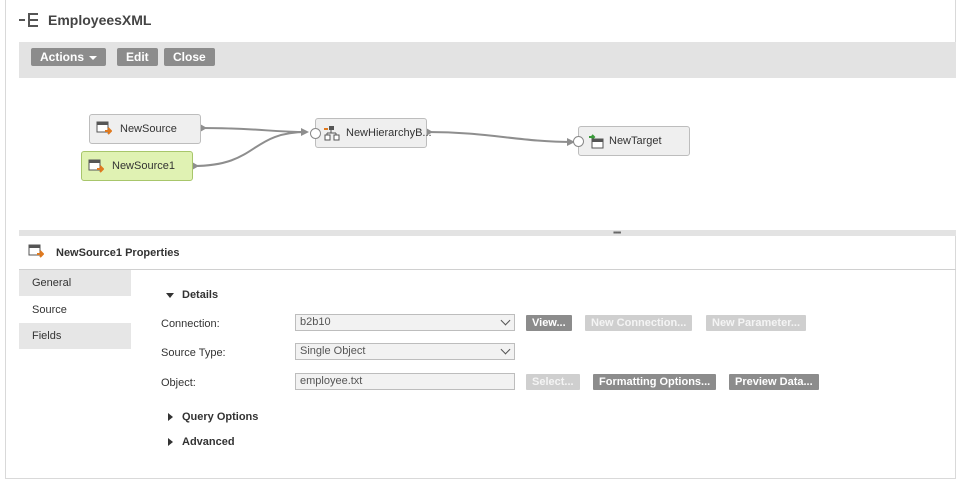 The height and width of the screenshot is (482, 959). What do you see at coordinates (189, 57) in the screenshot?
I see `close-button: Close` at bounding box center [189, 57].